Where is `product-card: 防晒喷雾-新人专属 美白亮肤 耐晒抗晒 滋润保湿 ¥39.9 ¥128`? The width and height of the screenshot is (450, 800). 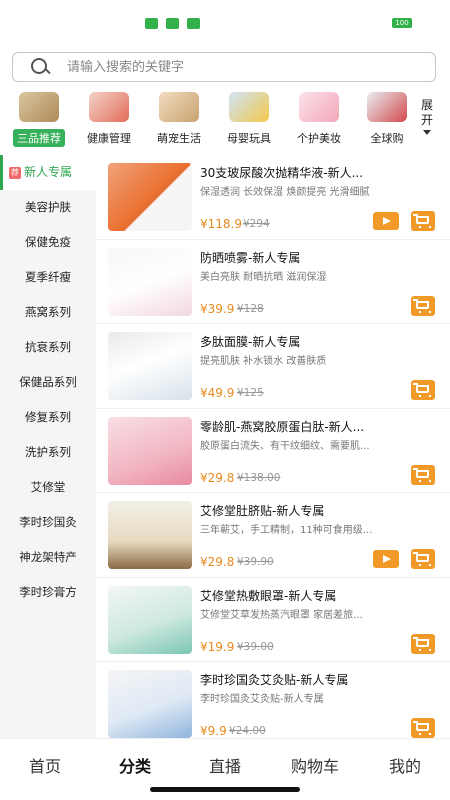
product-card: 防晒喷雾-新人专属 美白亮肤 耐晒抗晒 滋润保湿 ¥39.9 ¥128 is located at coordinates (273, 282).